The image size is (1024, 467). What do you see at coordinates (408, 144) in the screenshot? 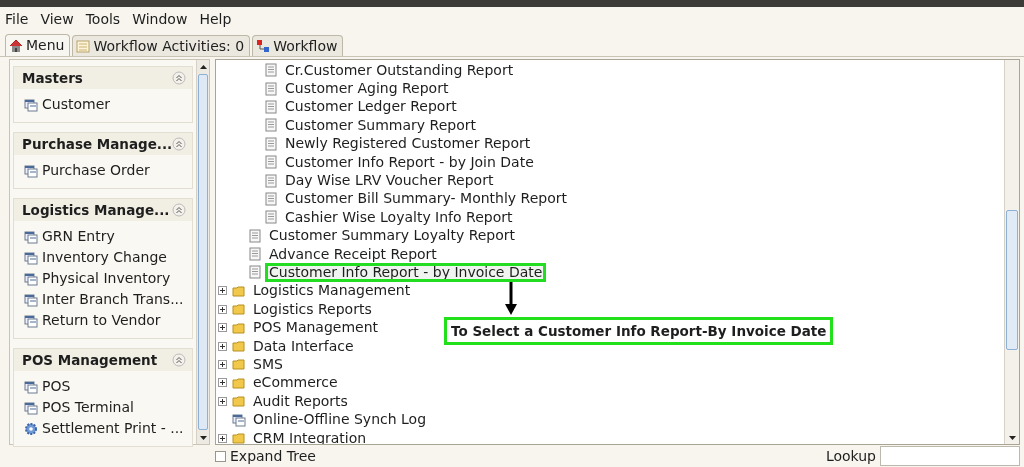
I see `tree-item: Newly Registered Customer Report` at bounding box center [408, 144].